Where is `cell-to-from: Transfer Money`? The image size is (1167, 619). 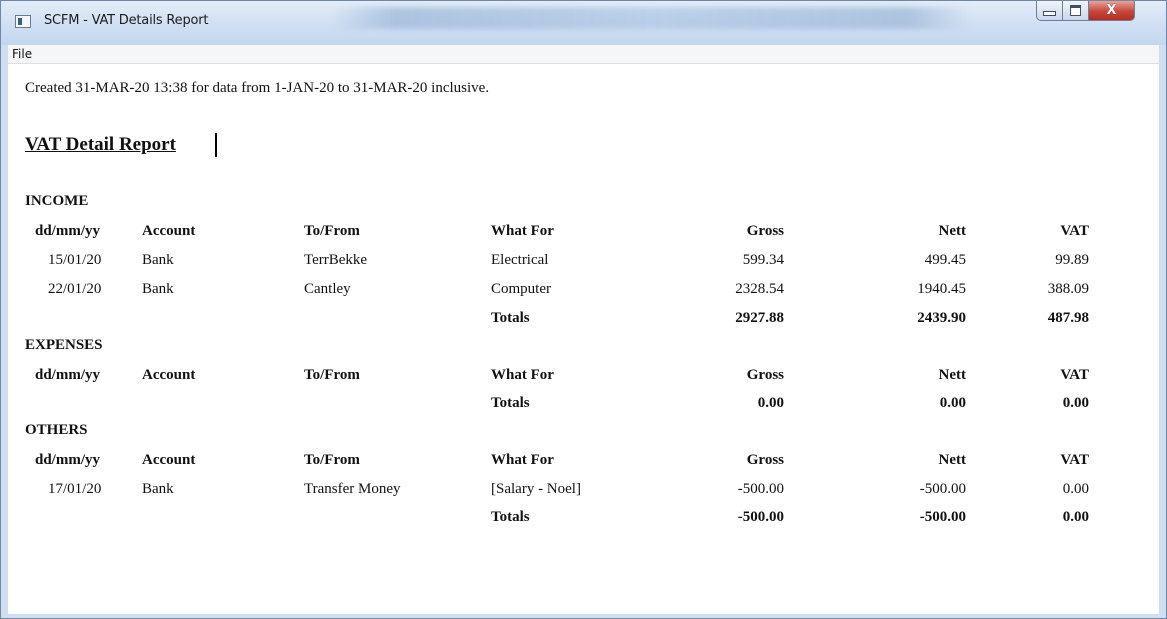 cell-to-from: Transfer Money is located at coordinates (352, 489).